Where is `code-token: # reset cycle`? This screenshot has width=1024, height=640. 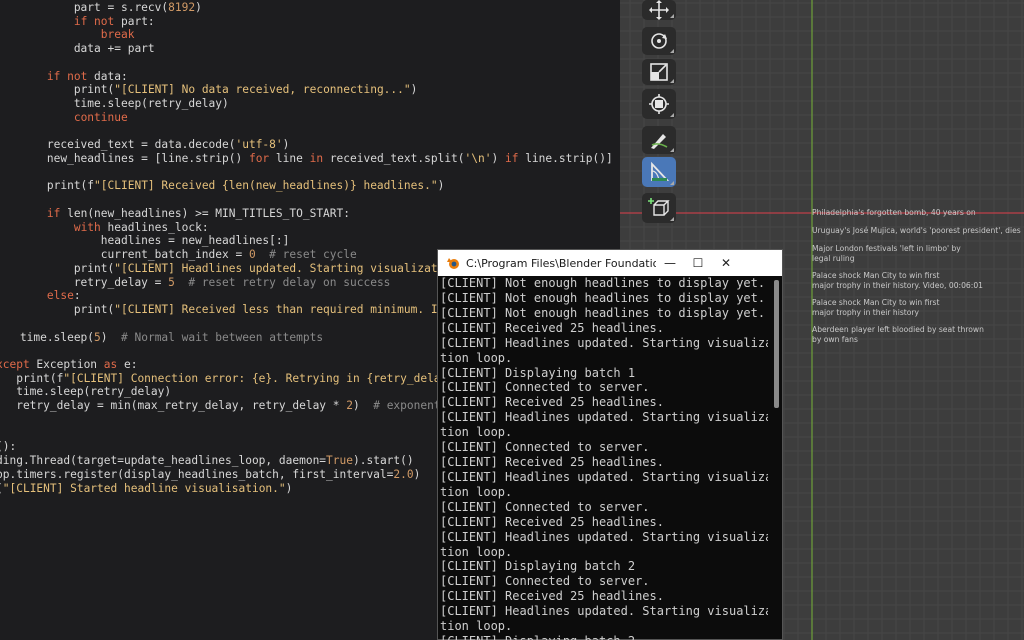
code-token: # reset cycle is located at coordinates (306, 255).